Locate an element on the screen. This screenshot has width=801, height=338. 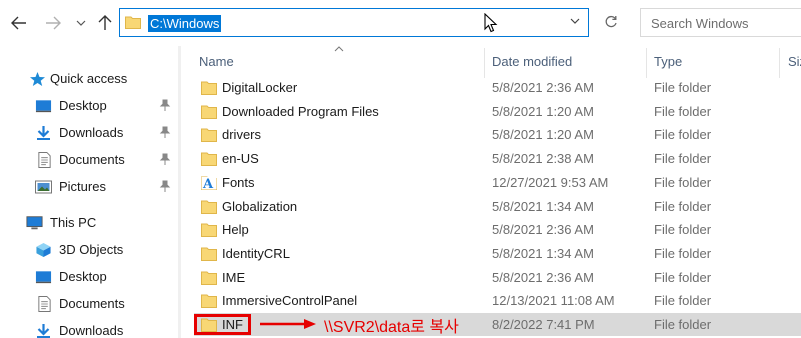
sidebar-item-label: Pictures is located at coordinates (82, 186).